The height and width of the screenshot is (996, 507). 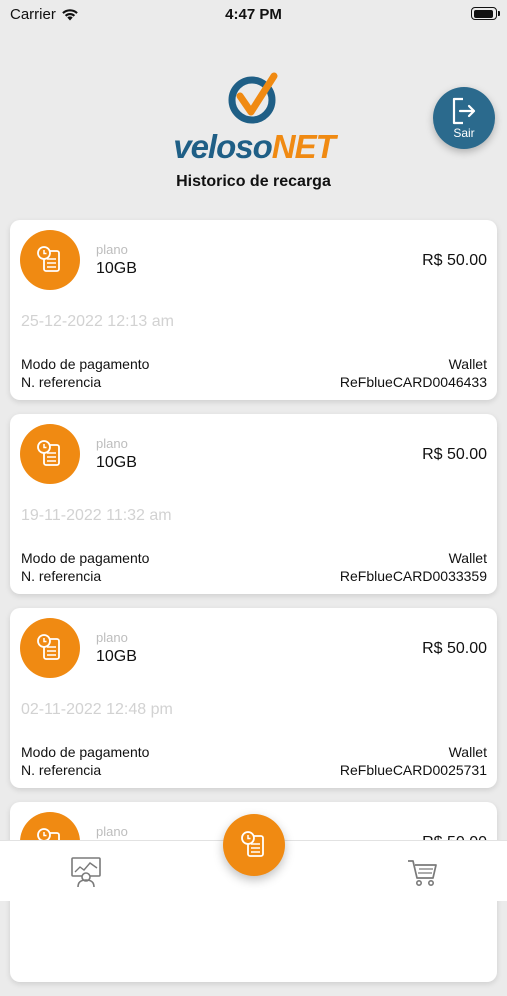 I want to click on battery-icon, so click(x=485, y=13).